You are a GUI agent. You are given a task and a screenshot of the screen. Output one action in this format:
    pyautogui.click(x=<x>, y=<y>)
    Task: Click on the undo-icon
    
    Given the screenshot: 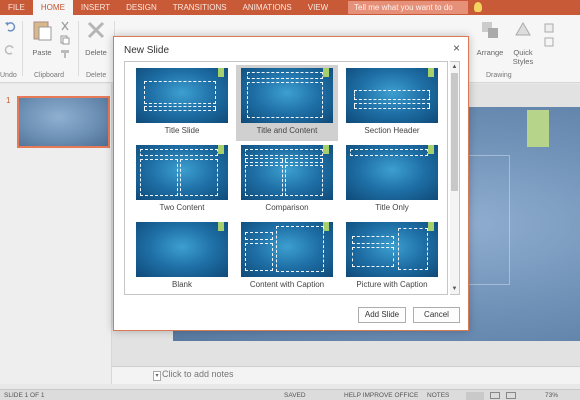 What is the action you would take?
    pyautogui.click(x=10, y=26)
    